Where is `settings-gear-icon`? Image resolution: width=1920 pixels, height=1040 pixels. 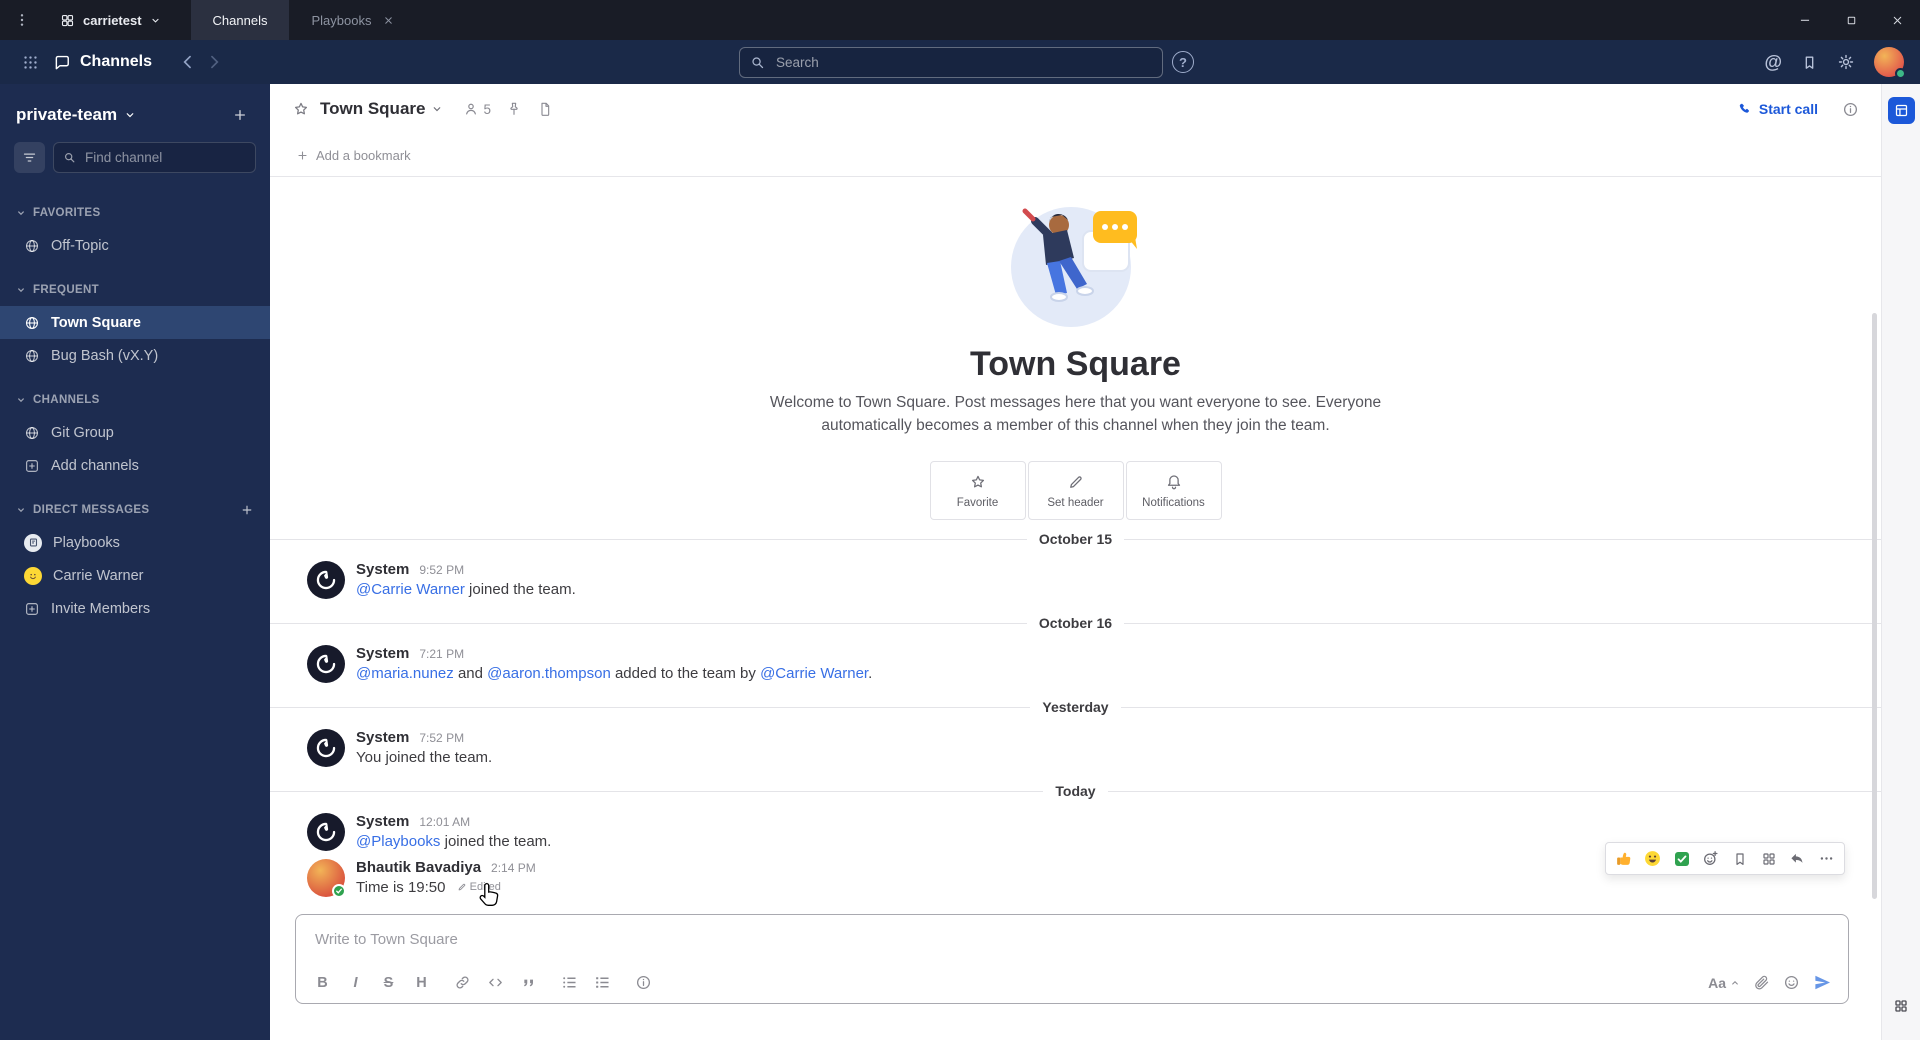
settings-gear-icon is located at coordinates (1846, 62).